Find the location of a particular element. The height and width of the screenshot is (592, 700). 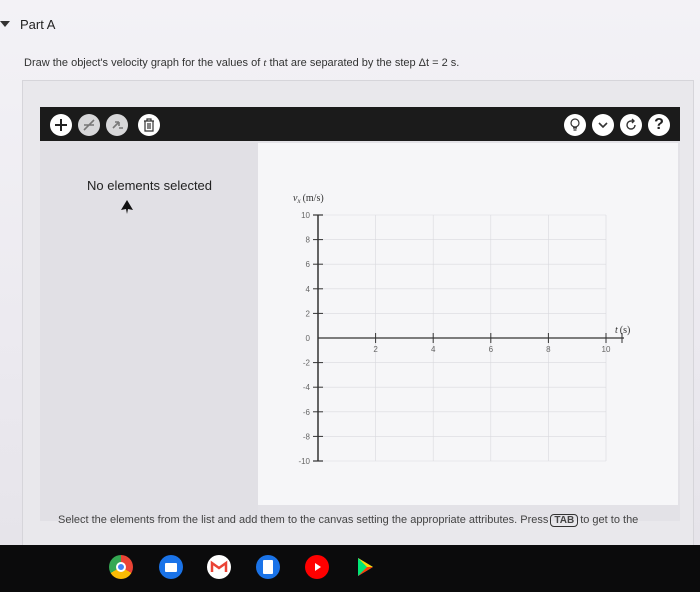

graph-toolbar: ? is located at coordinates (360, 124).